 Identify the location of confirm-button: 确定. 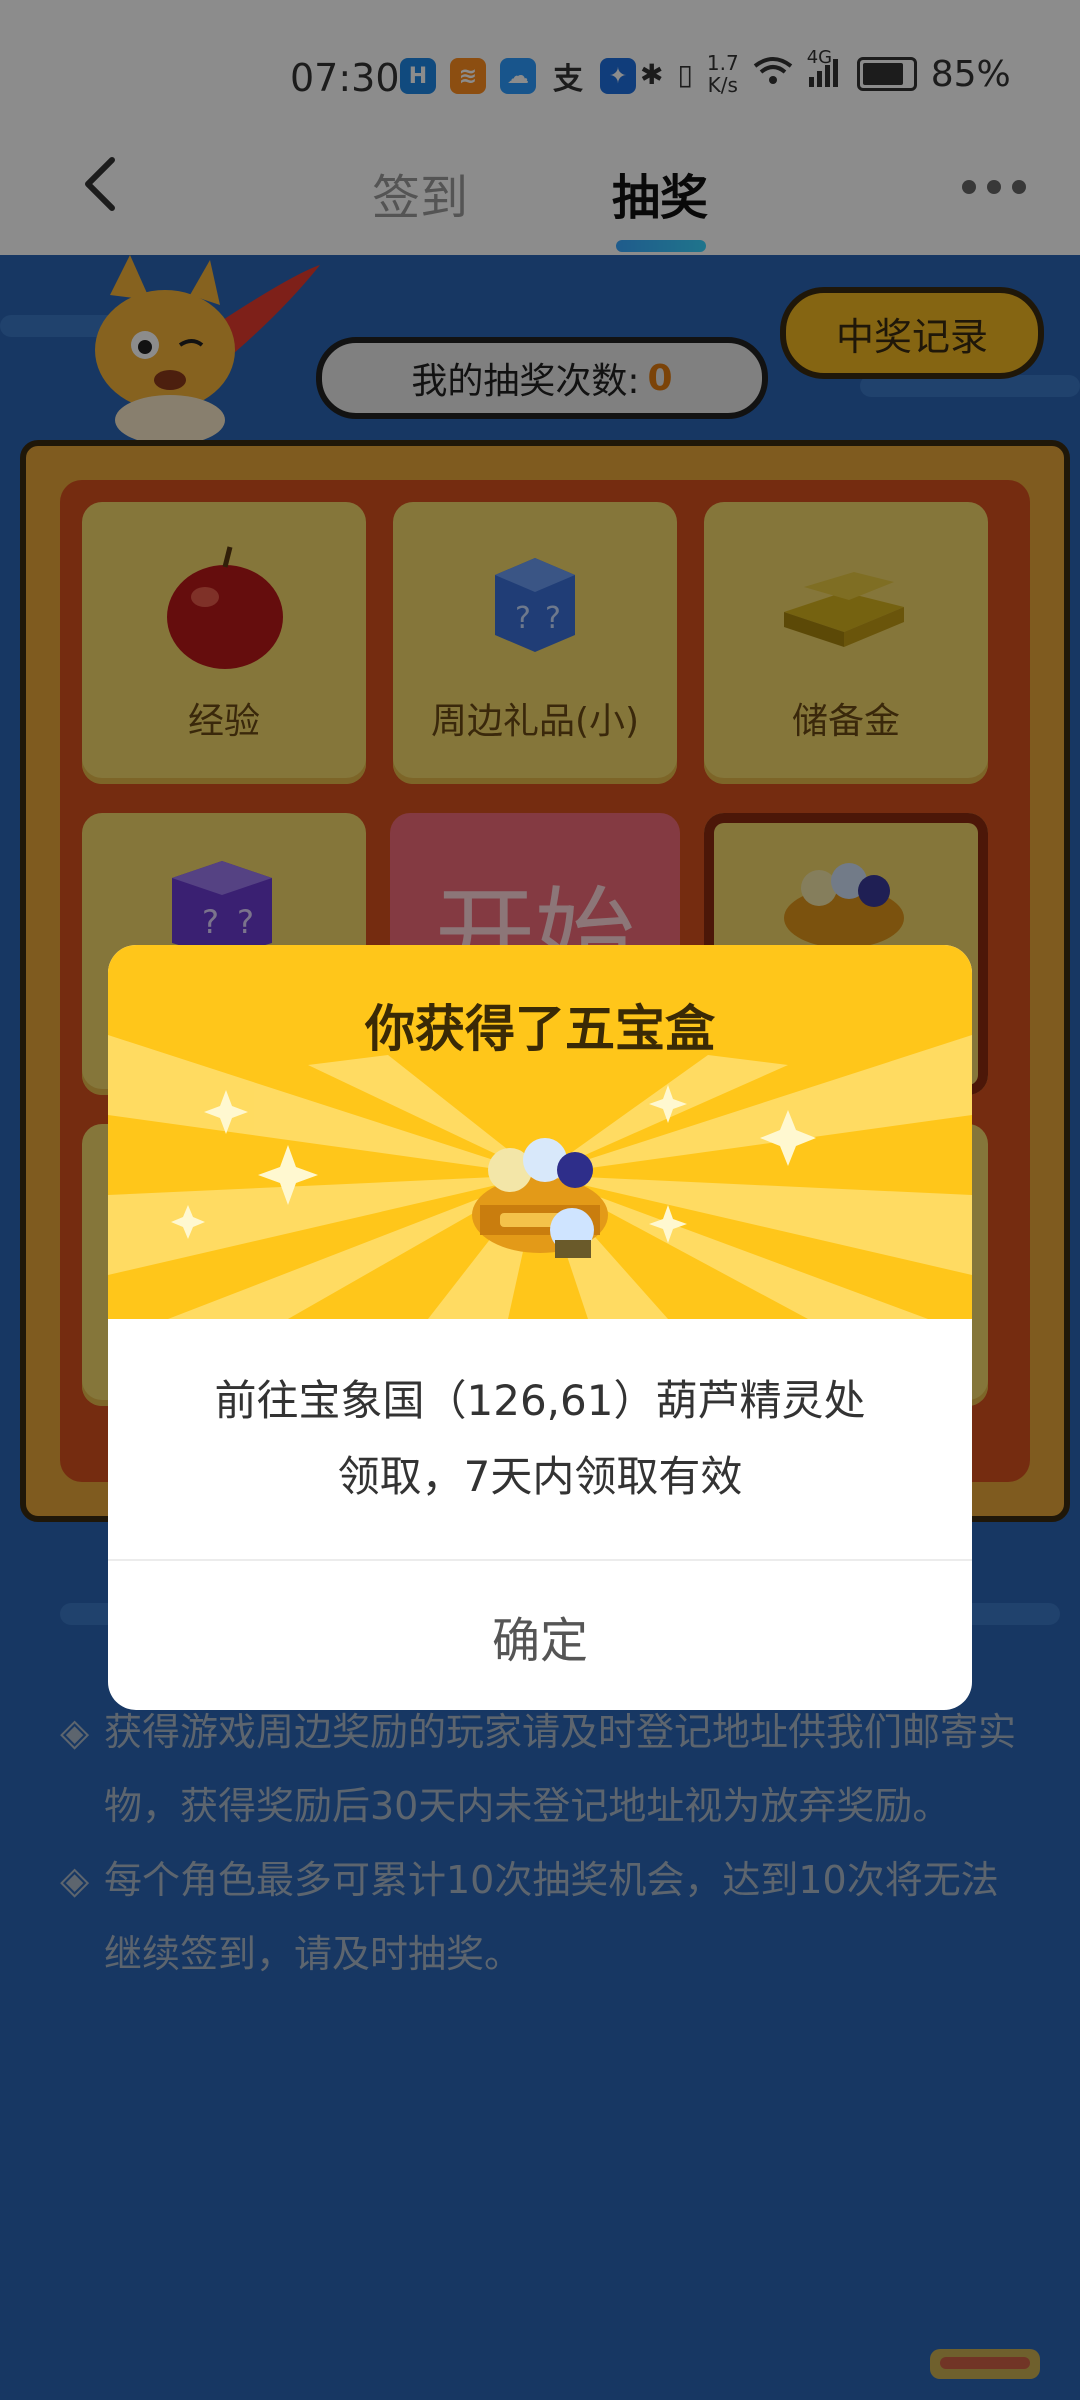
(540, 1635).